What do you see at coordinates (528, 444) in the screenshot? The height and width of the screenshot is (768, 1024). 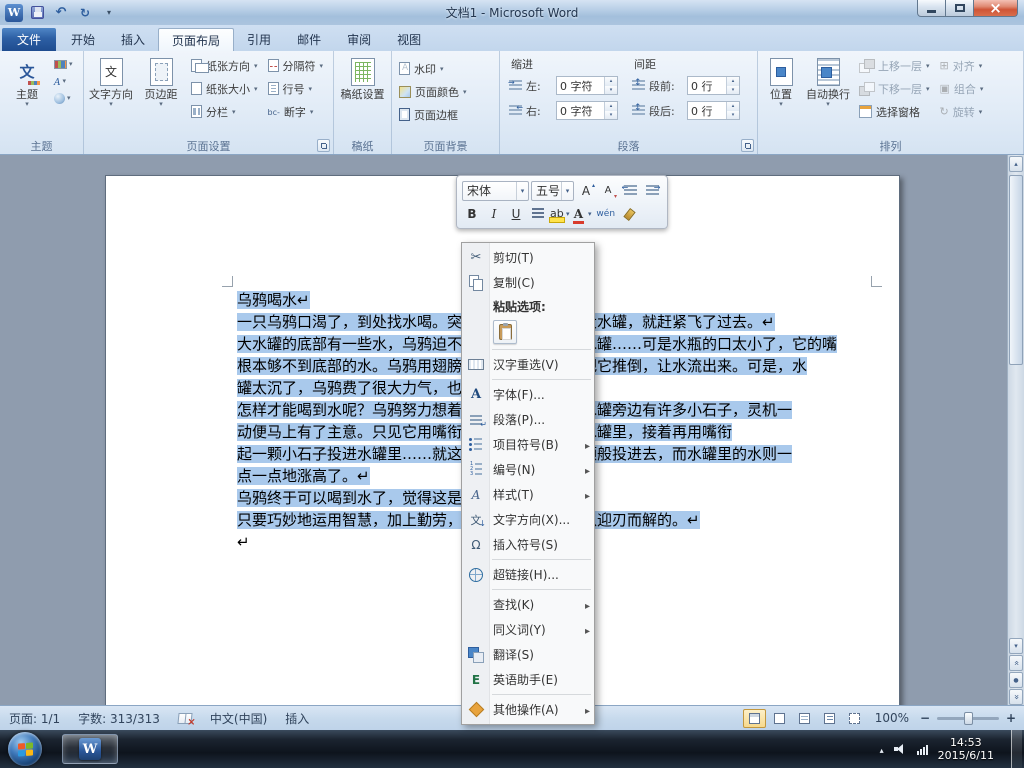 I see `menu-item-bullets: 项目符号(B)` at bounding box center [528, 444].